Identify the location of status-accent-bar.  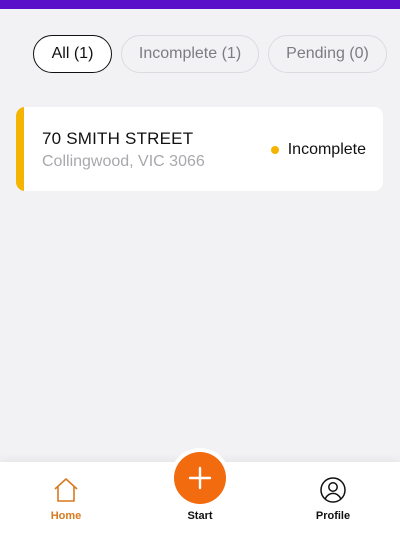
(20, 149).